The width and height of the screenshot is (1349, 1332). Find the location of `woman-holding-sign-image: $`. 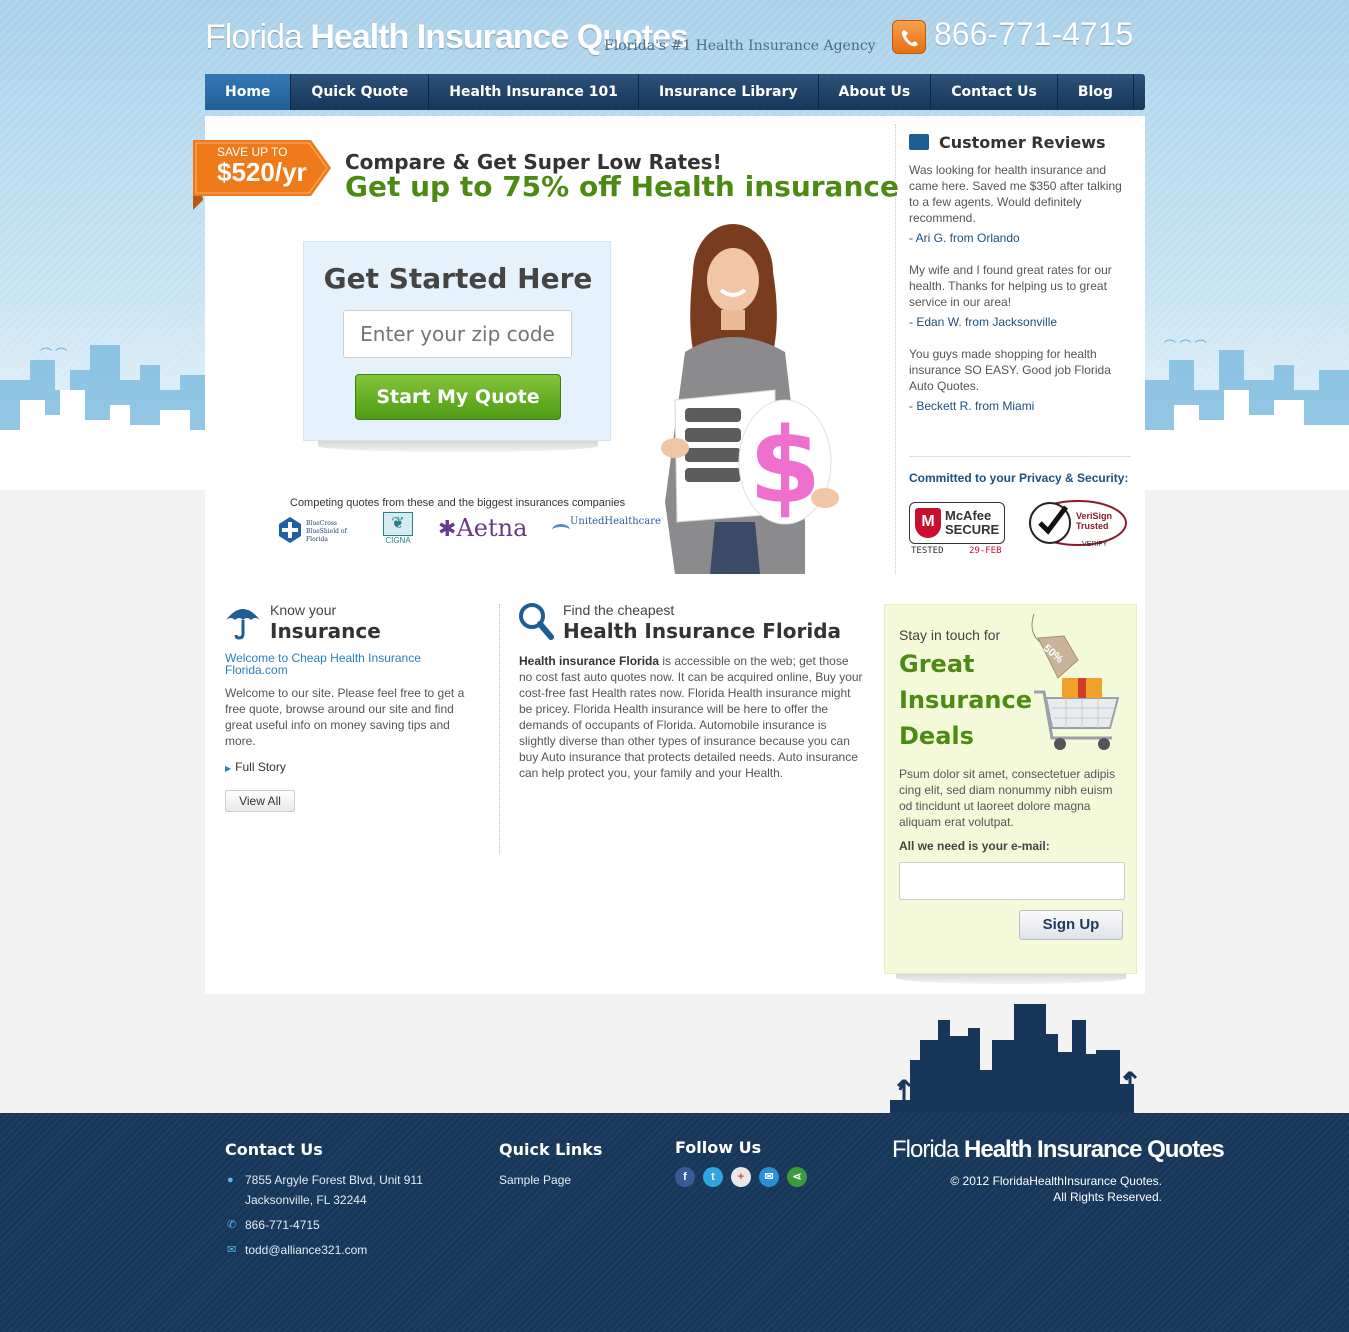

woman-holding-sign-image: $ is located at coordinates (750, 399).